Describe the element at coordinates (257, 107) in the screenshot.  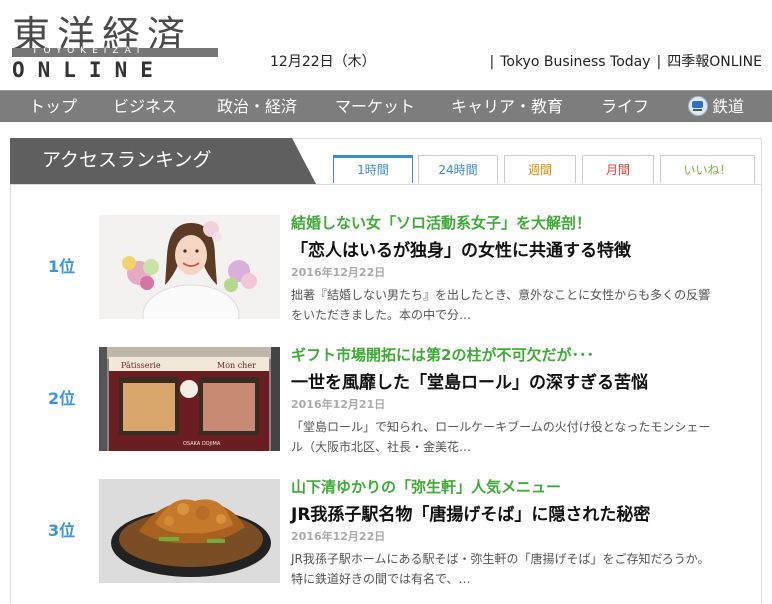
I see `nav-item-politics-economy: 政治・経済` at that location.